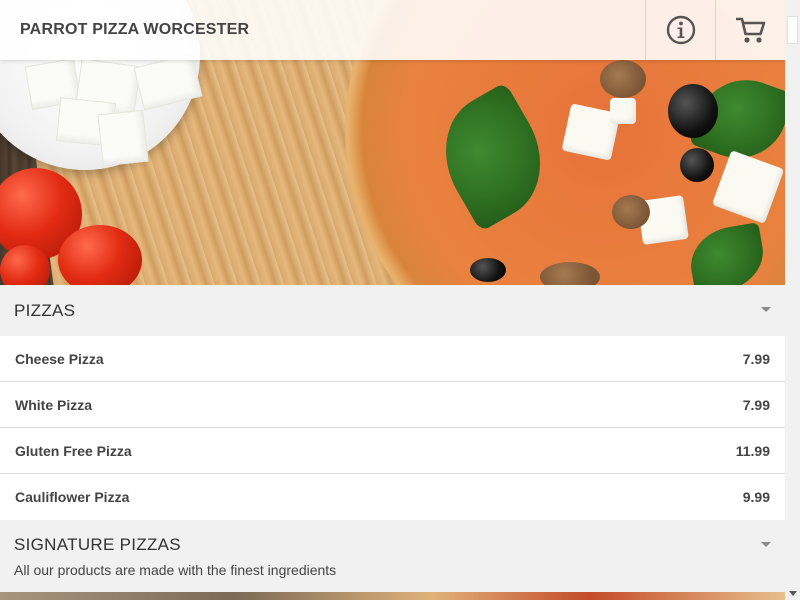 This screenshot has width=800, height=600. I want to click on item-name: Gluten Free Pizza, so click(73, 450).